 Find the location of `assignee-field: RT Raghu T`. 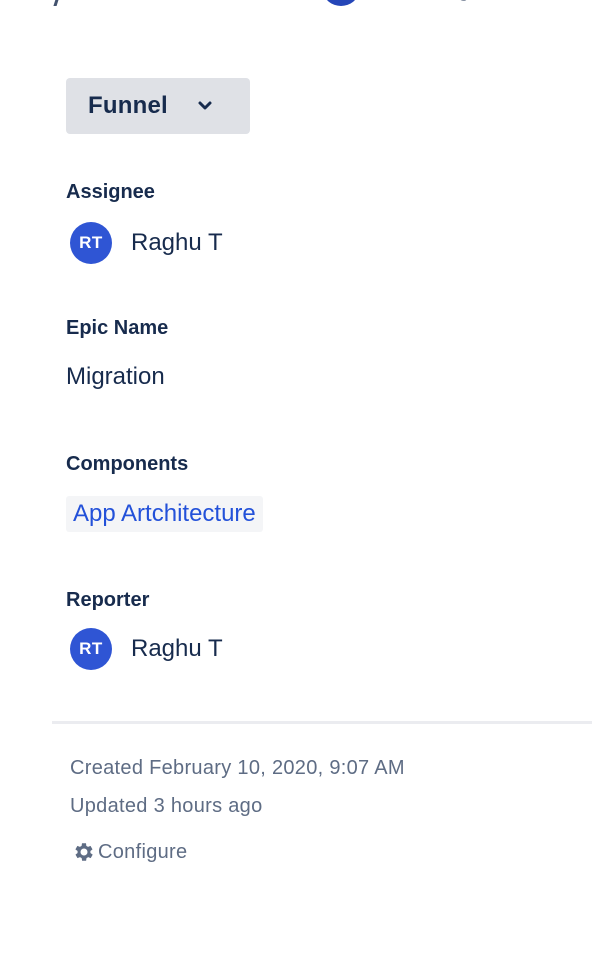

assignee-field: RT Raghu T is located at coordinates (146, 243).